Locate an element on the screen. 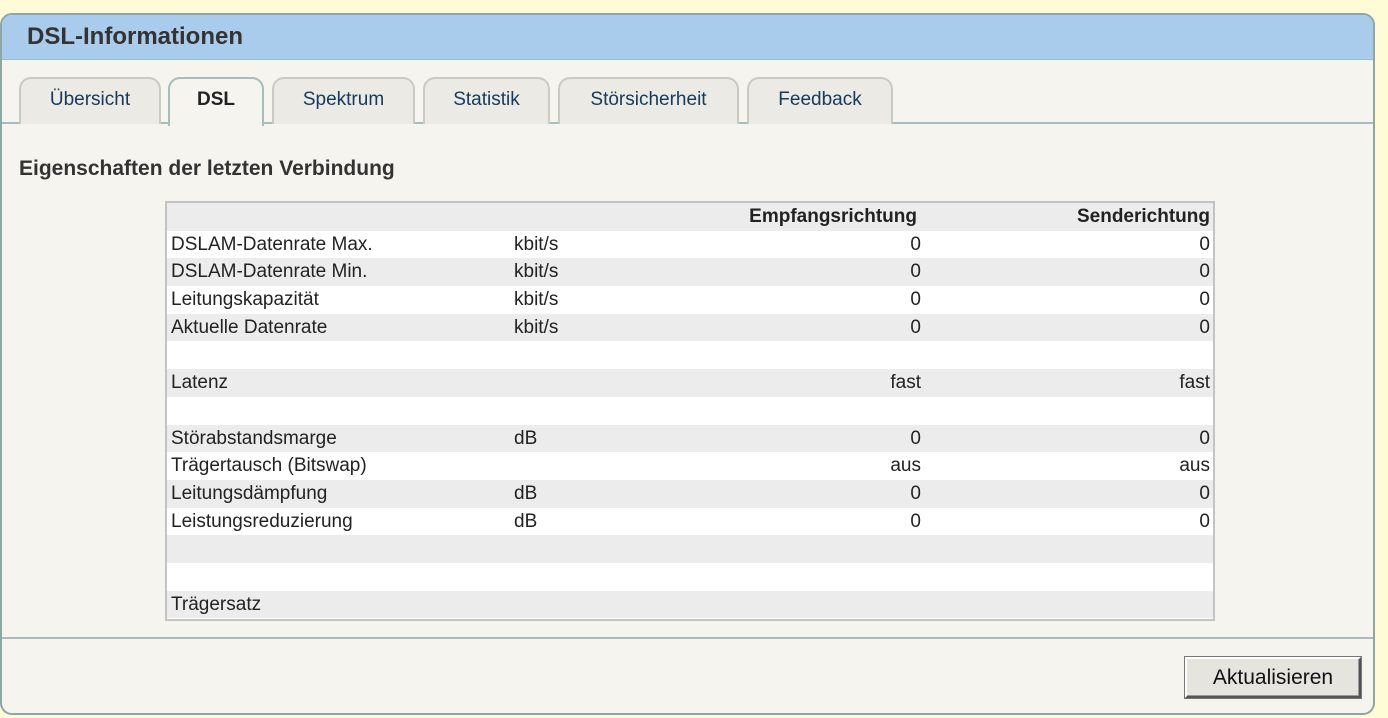  row-tx-value: fast is located at coordinates (1194, 383).